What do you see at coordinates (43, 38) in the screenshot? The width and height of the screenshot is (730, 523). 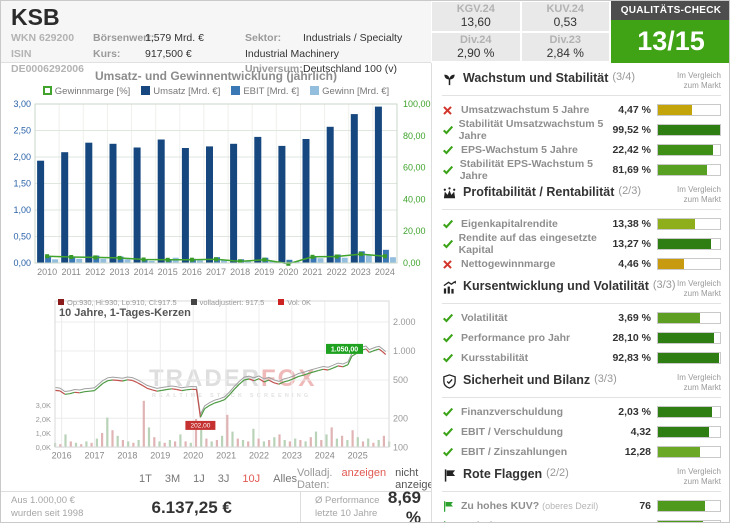 I see `wkn-value: WKN 629200` at bounding box center [43, 38].